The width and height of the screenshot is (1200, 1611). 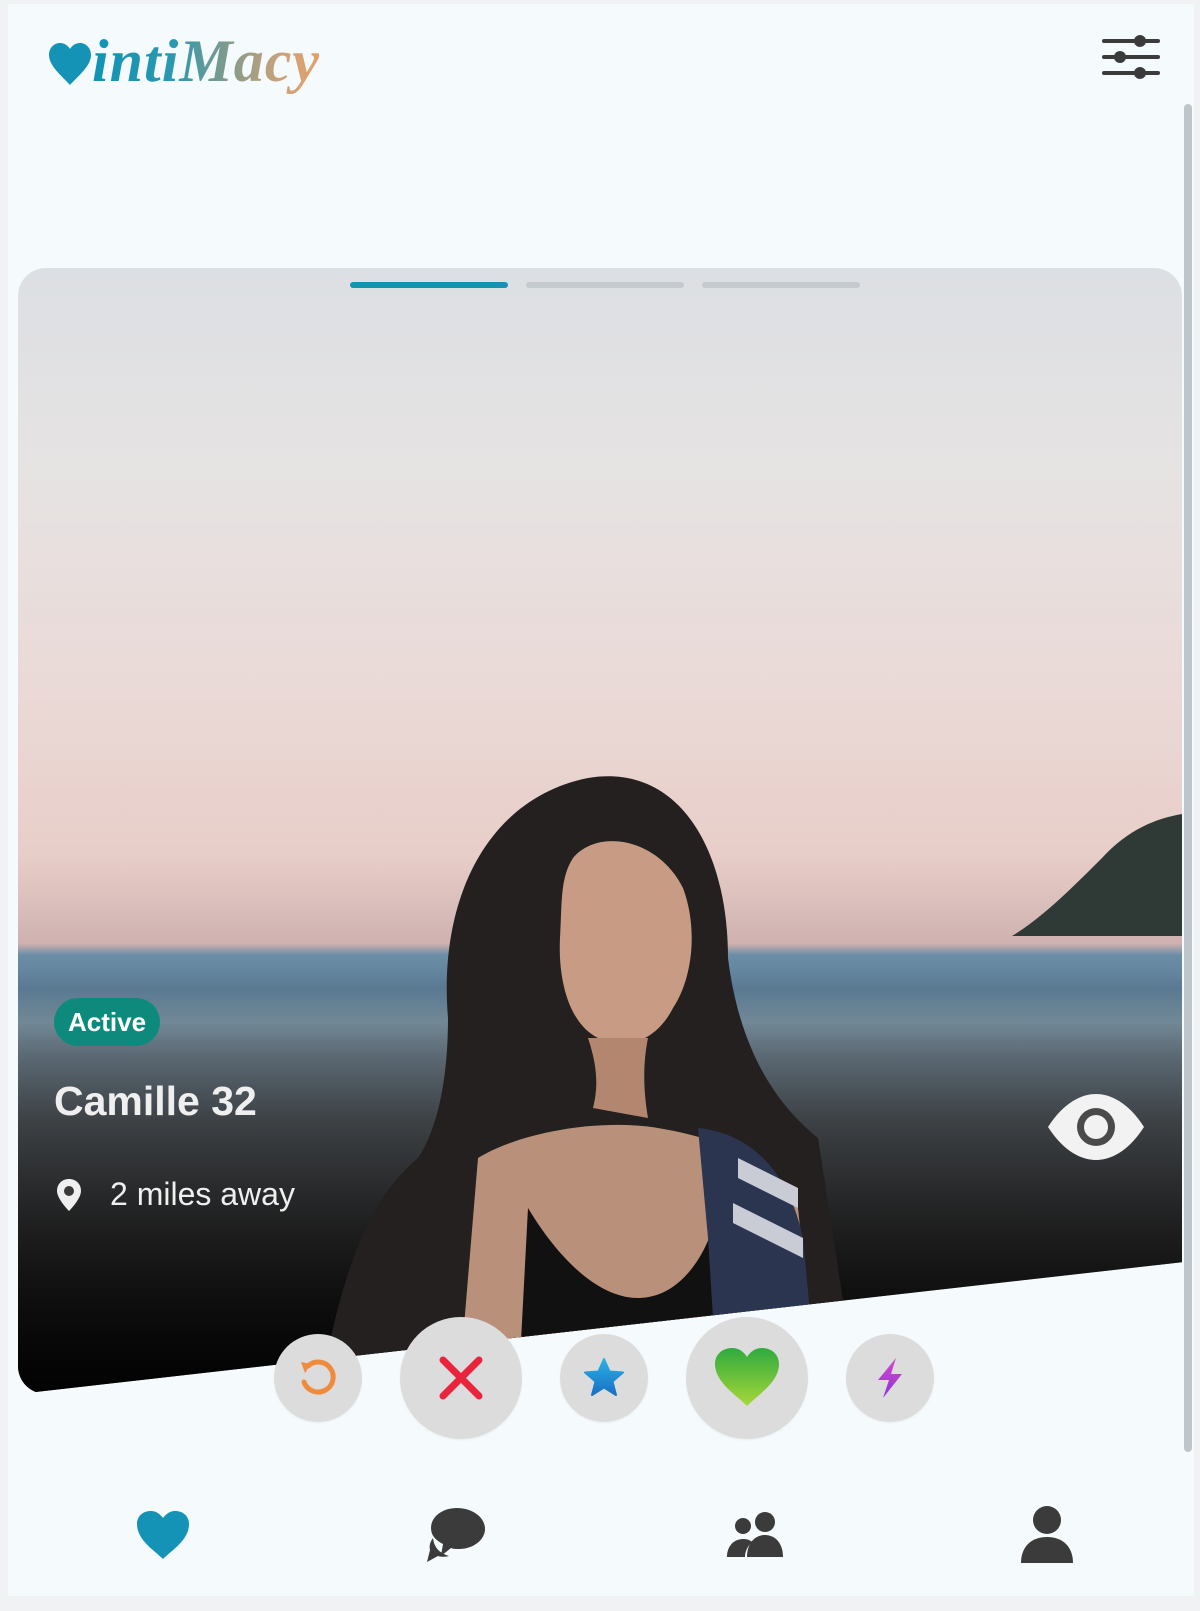 What do you see at coordinates (601, 1523) in the screenshot?
I see `bottom-nav` at bounding box center [601, 1523].